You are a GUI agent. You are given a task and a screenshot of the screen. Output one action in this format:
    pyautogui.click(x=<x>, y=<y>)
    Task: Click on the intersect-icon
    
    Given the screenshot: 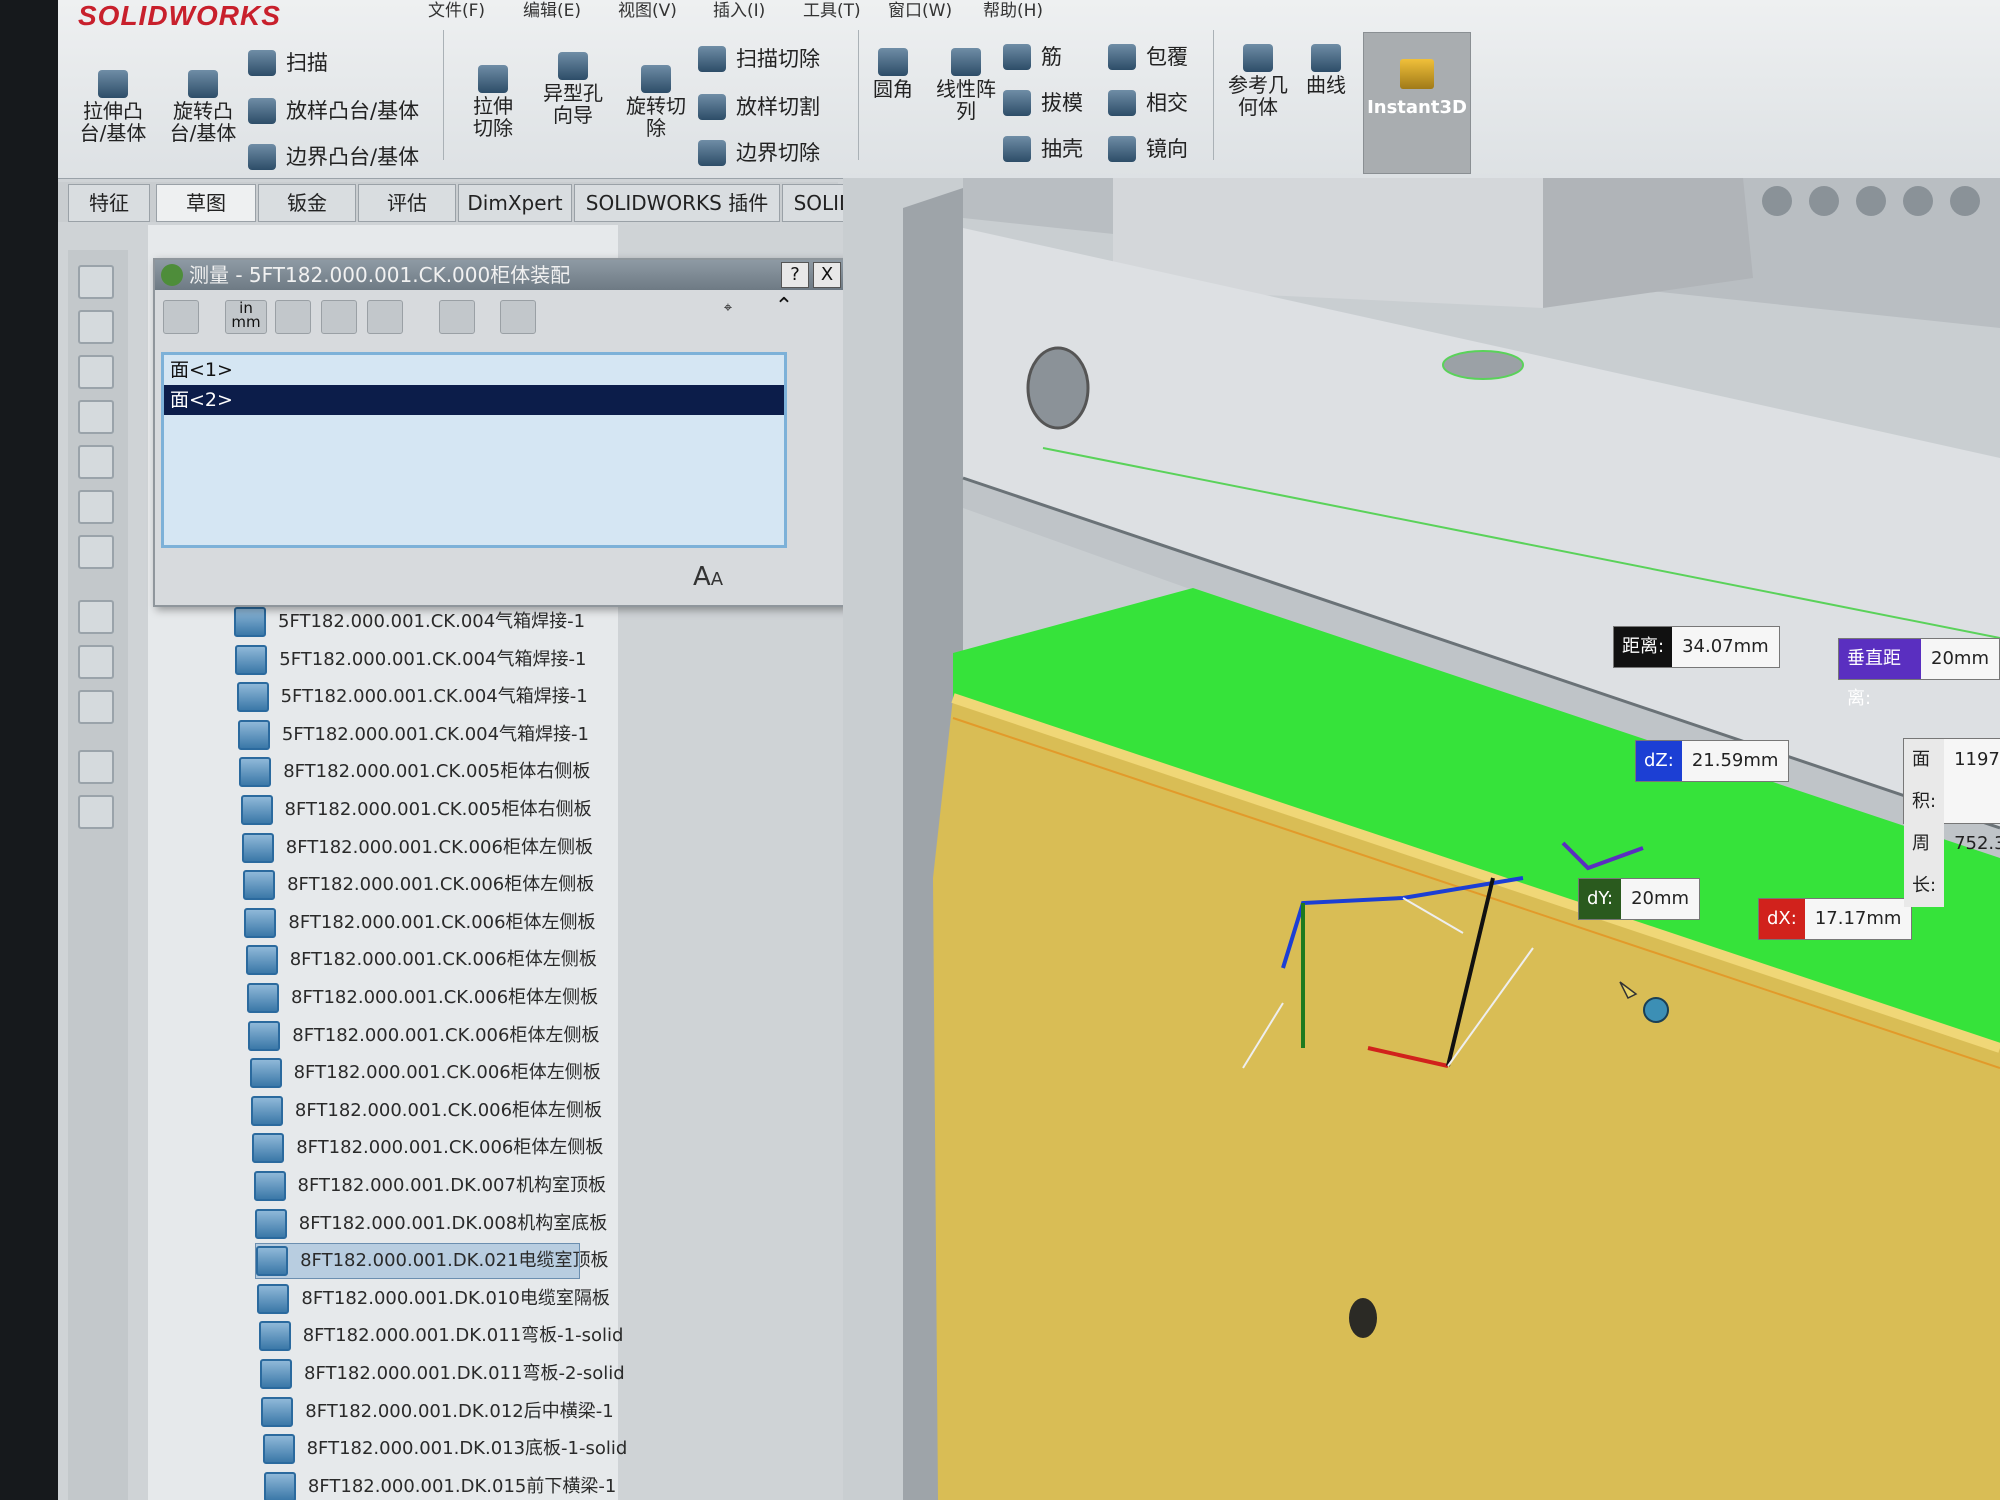 What is the action you would take?
    pyautogui.click(x=1122, y=103)
    